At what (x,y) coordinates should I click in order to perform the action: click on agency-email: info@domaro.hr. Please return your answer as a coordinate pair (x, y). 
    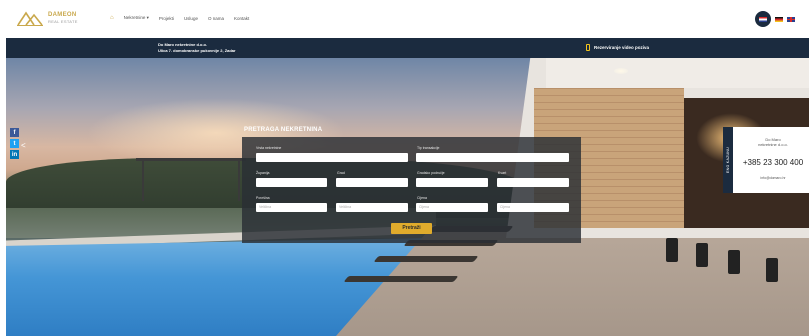
    Looking at the image, I should click on (773, 178).